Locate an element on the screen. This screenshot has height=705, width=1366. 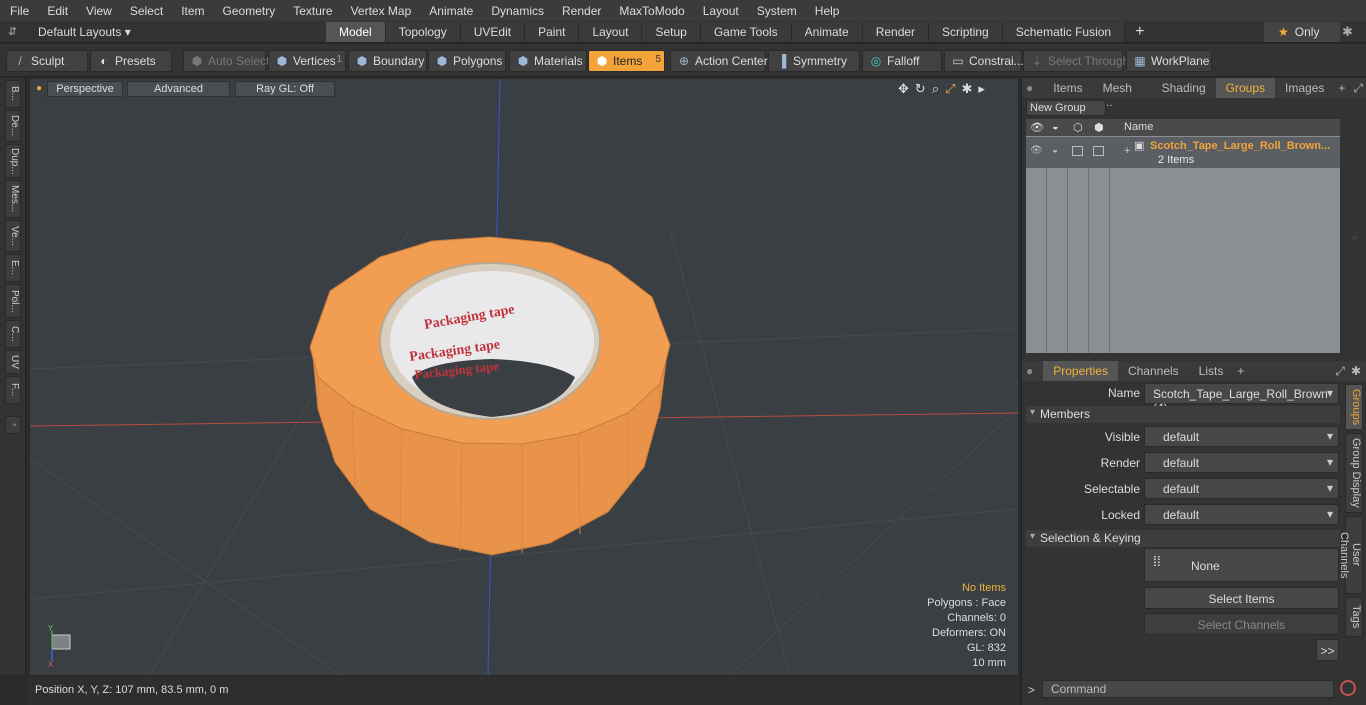
row-visibility-icon: 👁 is located at coordinates (1036, 150).